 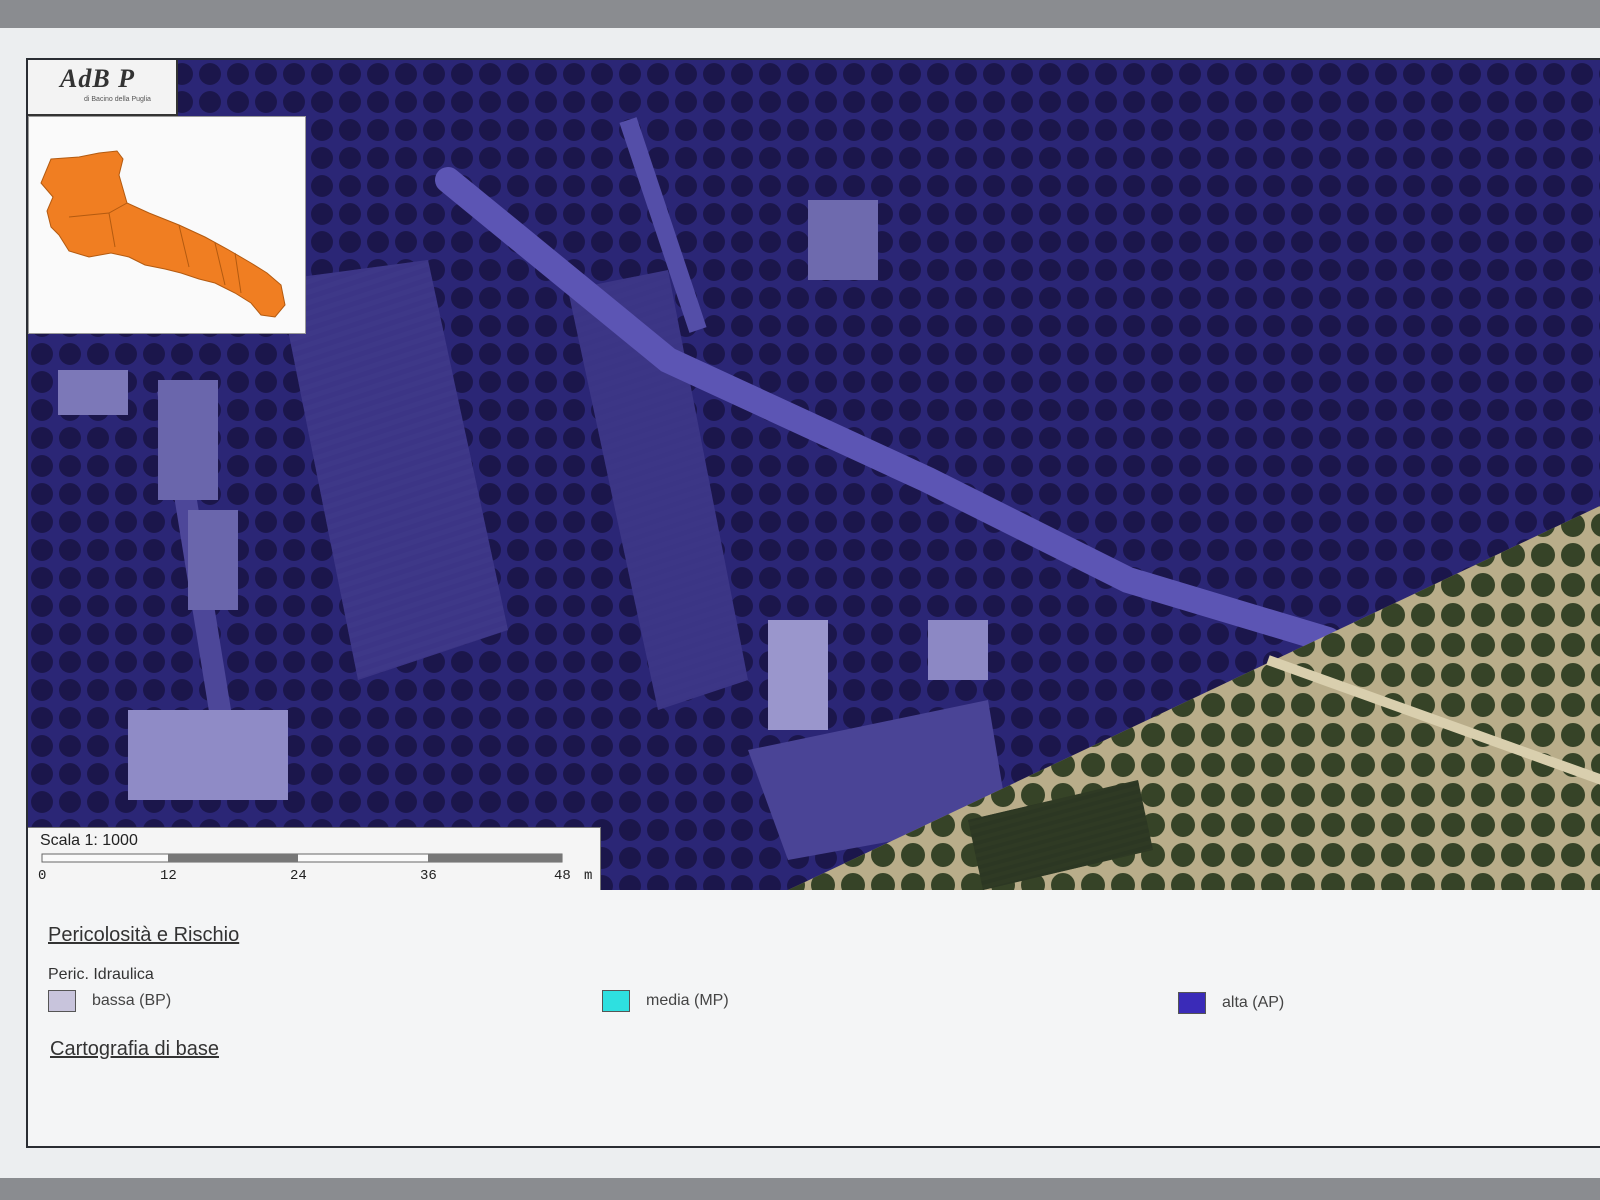 I want to click on legend-label: bassa (BP), so click(x=132, y=1000).